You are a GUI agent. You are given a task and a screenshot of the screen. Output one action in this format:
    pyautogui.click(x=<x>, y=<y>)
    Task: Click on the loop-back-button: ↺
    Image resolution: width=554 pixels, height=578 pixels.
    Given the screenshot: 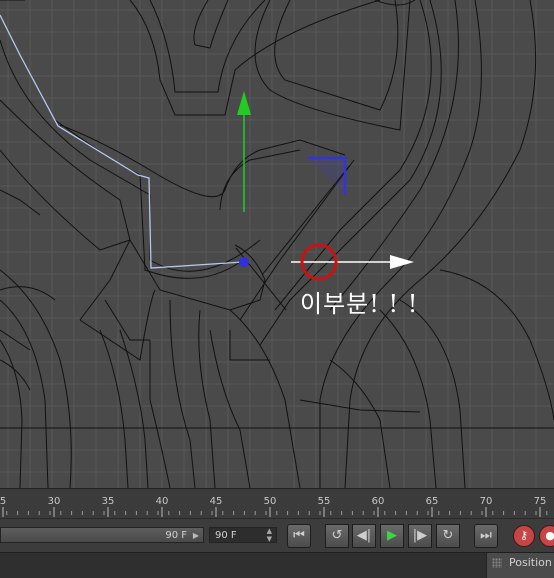 What is the action you would take?
    pyautogui.click(x=337, y=536)
    